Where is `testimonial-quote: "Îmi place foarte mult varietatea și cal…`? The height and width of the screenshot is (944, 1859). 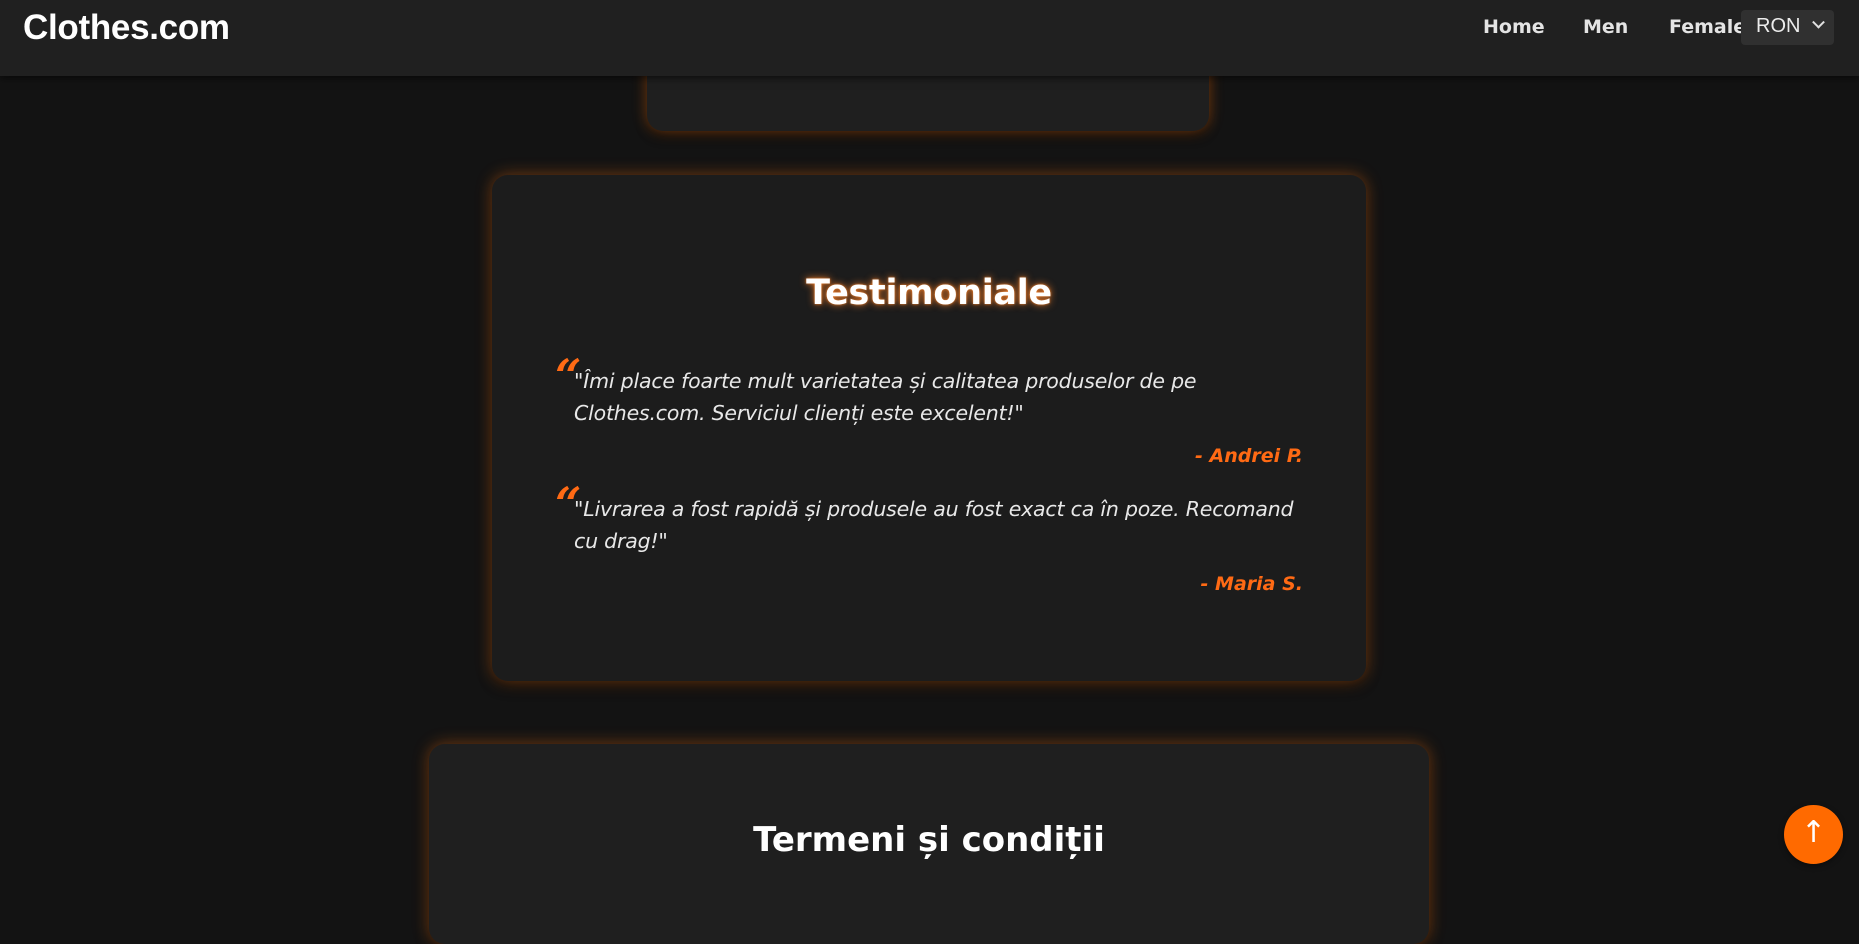
testimonial-quote: "Îmi place foarte mult varietatea și cal… is located at coordinates (885, 397).